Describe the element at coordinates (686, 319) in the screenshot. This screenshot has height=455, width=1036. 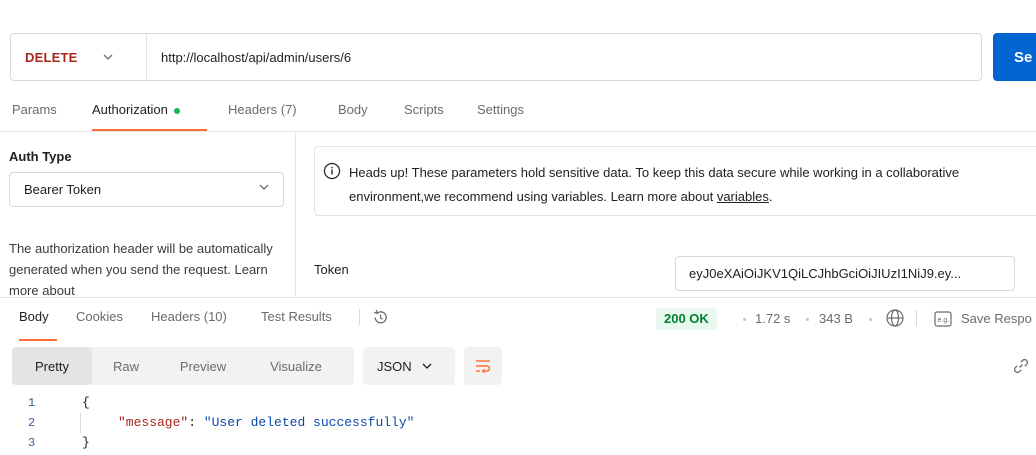
I see `status-badge: 200 OK` at that location.